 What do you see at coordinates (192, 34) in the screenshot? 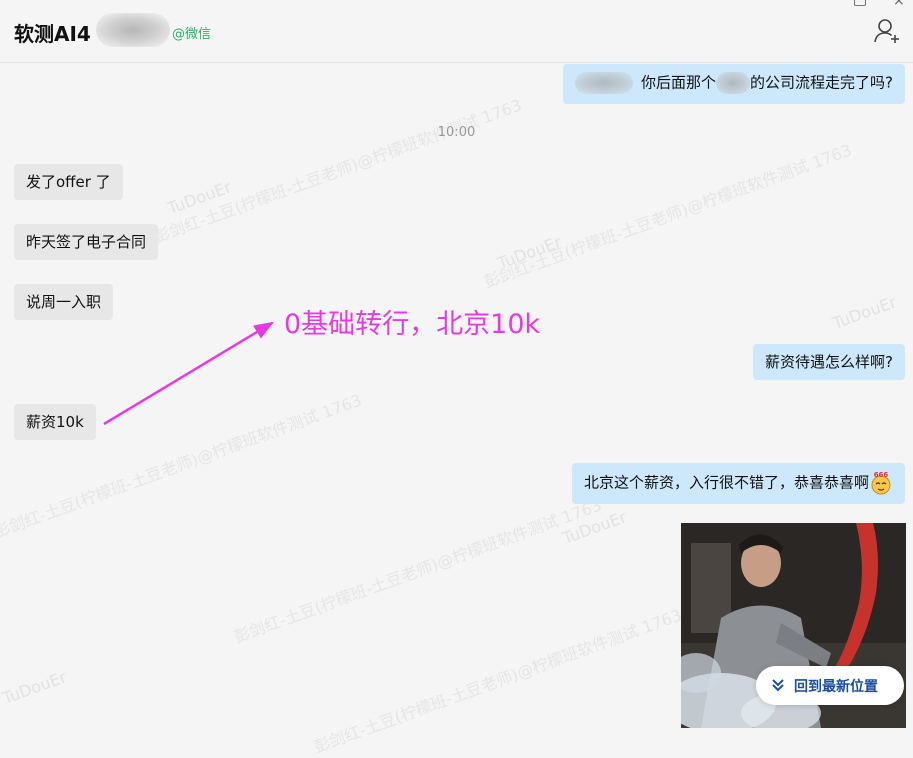
I see `source-tag: @微信` at bounding box center [192, 34].